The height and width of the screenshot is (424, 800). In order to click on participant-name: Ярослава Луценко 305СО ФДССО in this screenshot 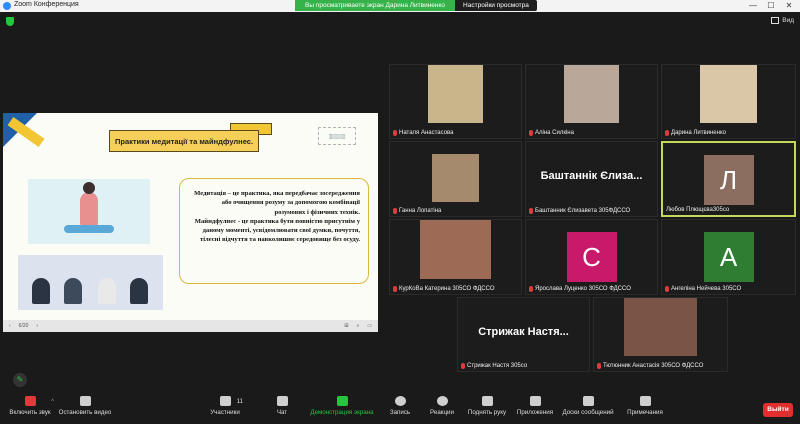, I will do `click(583, 289)`.